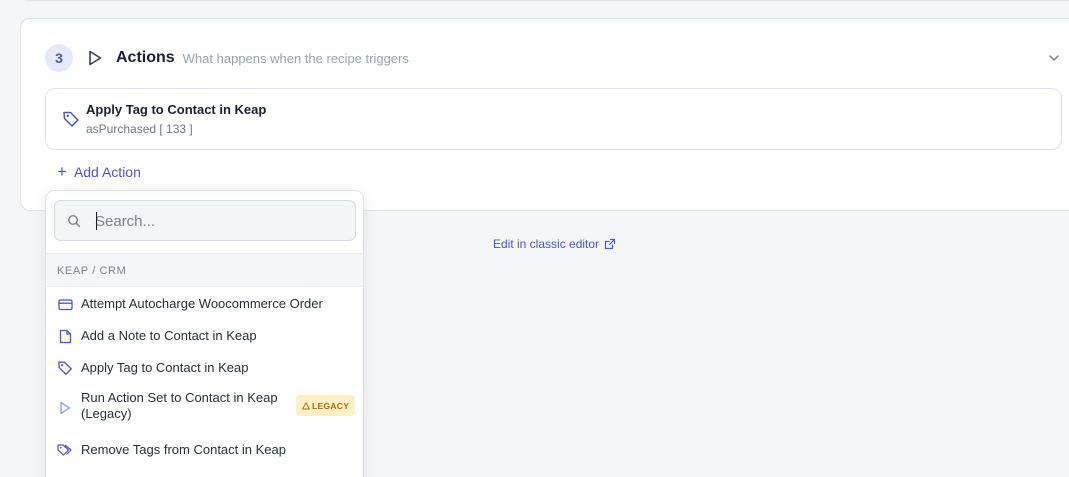 This screenshot has width=1069, height=477. I want to click on external-link-icon, so click(610, 244).